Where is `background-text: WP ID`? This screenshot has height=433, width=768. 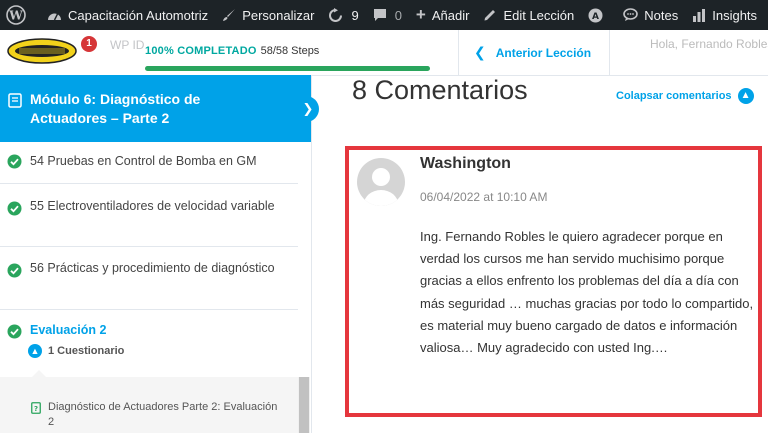
background-text: WP ID is located at coordinates (127, 45).